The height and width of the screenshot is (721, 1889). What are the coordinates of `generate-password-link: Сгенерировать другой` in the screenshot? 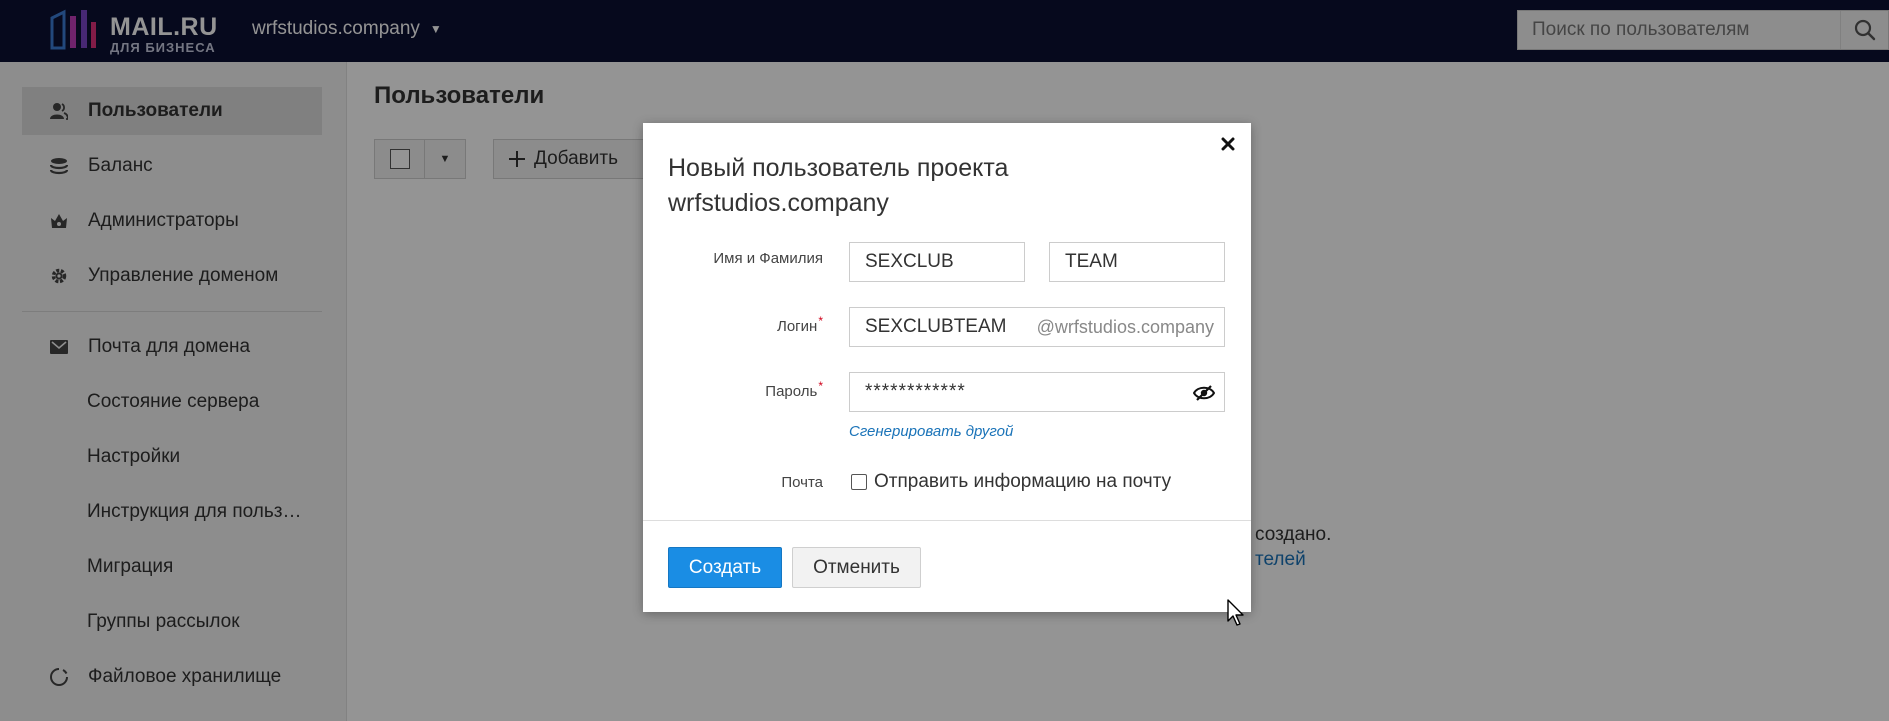 It's located at (931, 431).